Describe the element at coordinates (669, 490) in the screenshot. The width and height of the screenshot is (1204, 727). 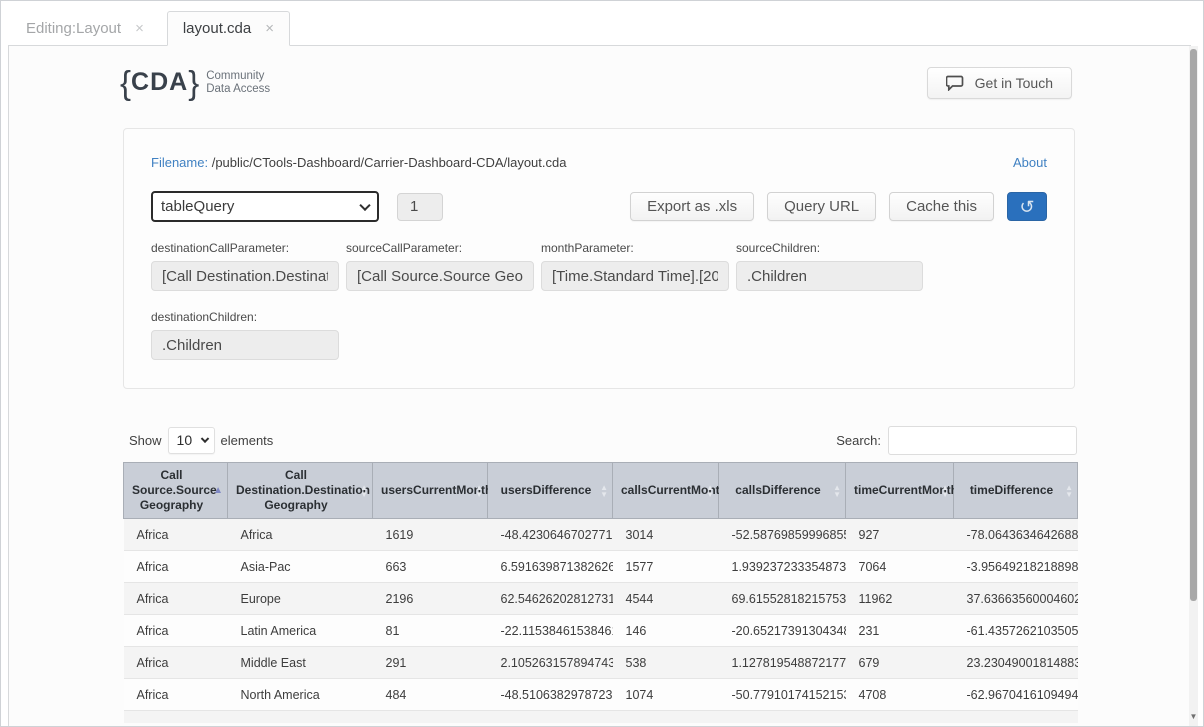
I see `column-header-callscurrentmonth: callsCurrentMonth ▲ ▼` at that location.